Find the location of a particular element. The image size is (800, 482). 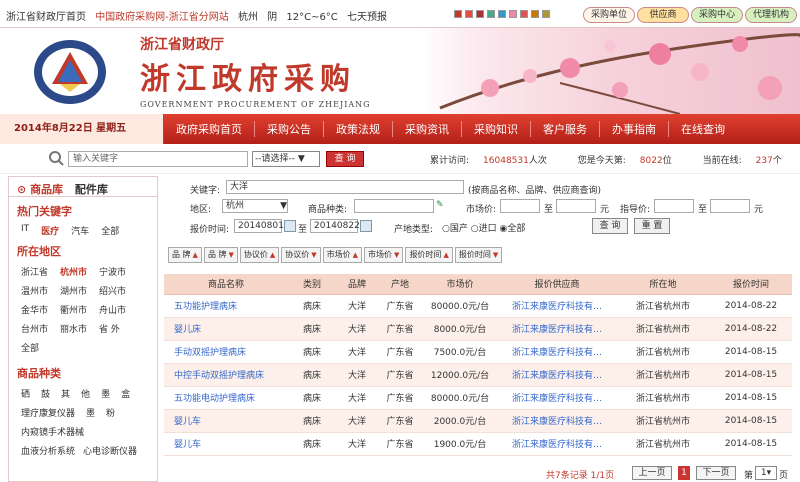

search-category-select: --请选择-- ▼ is located at coordinates (286, 159).